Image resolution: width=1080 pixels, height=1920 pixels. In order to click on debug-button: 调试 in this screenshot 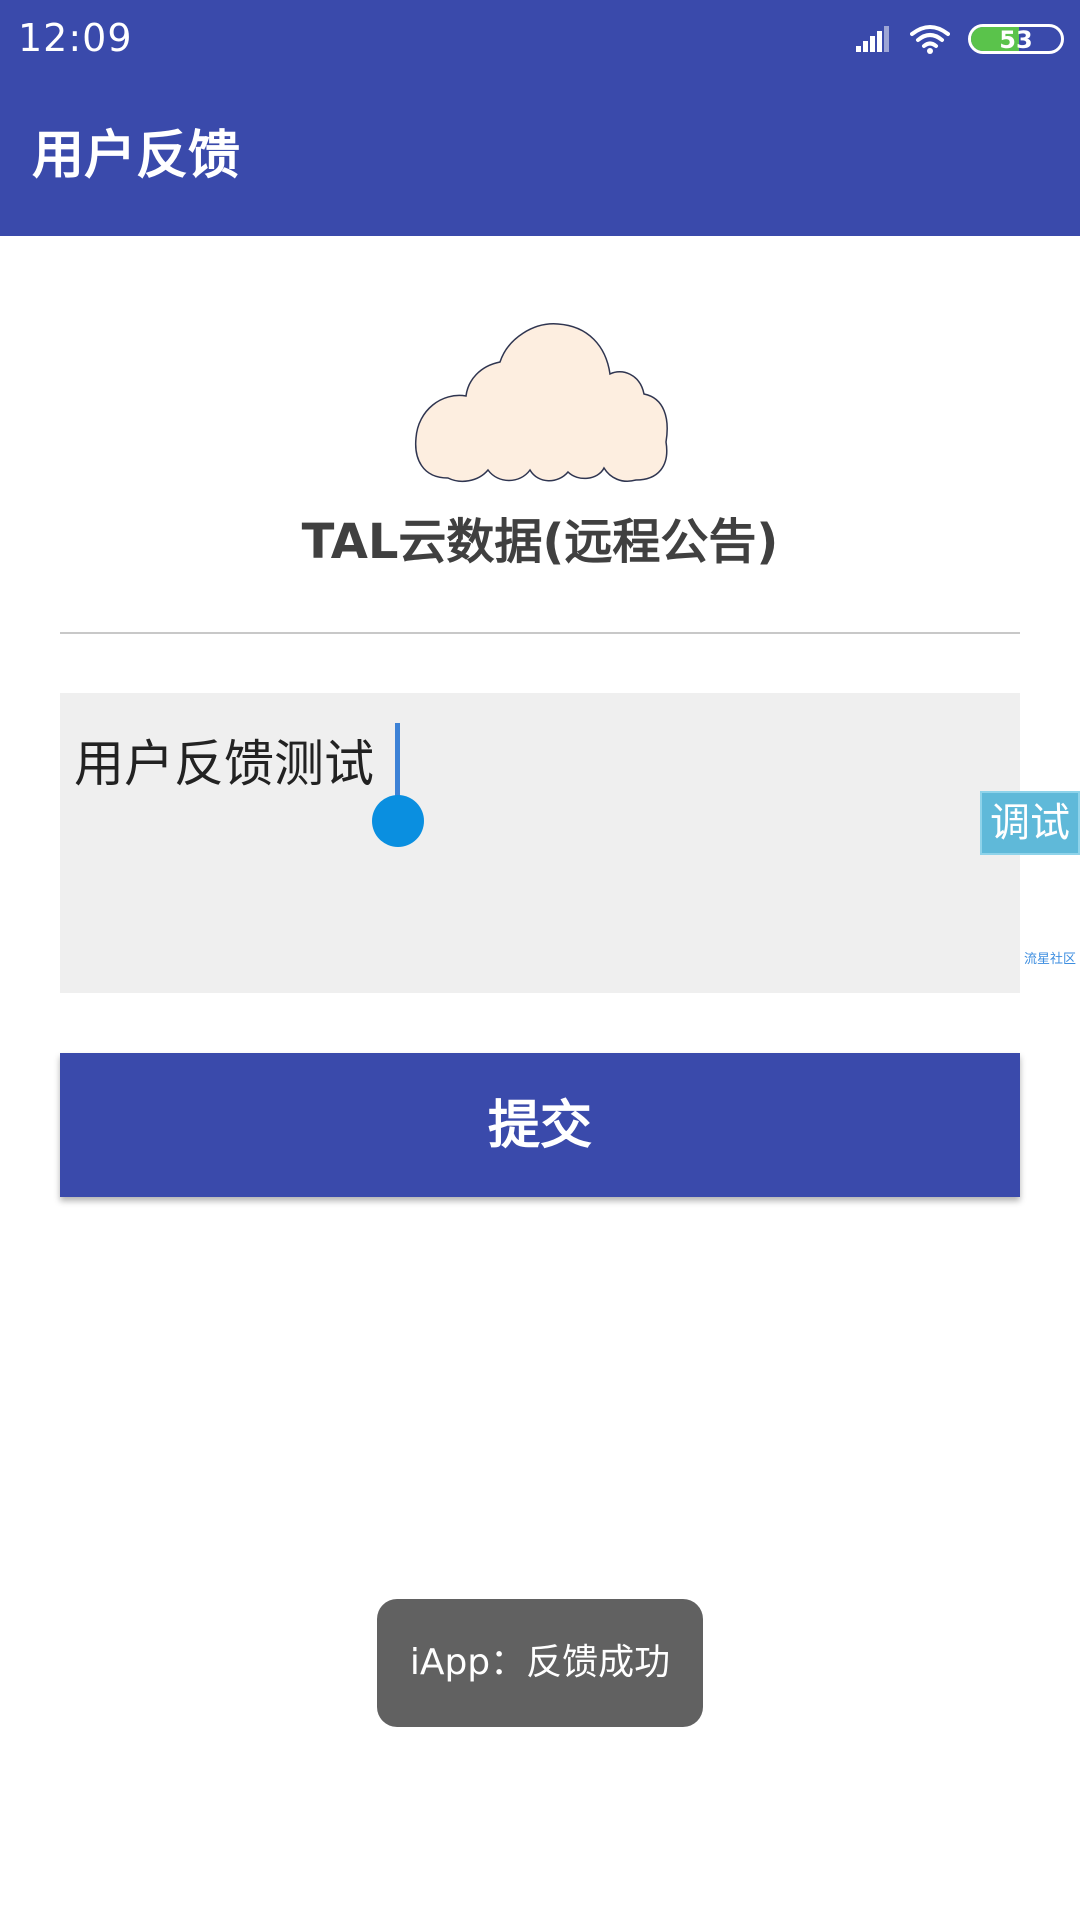, I will do `click(1030, 823)`.